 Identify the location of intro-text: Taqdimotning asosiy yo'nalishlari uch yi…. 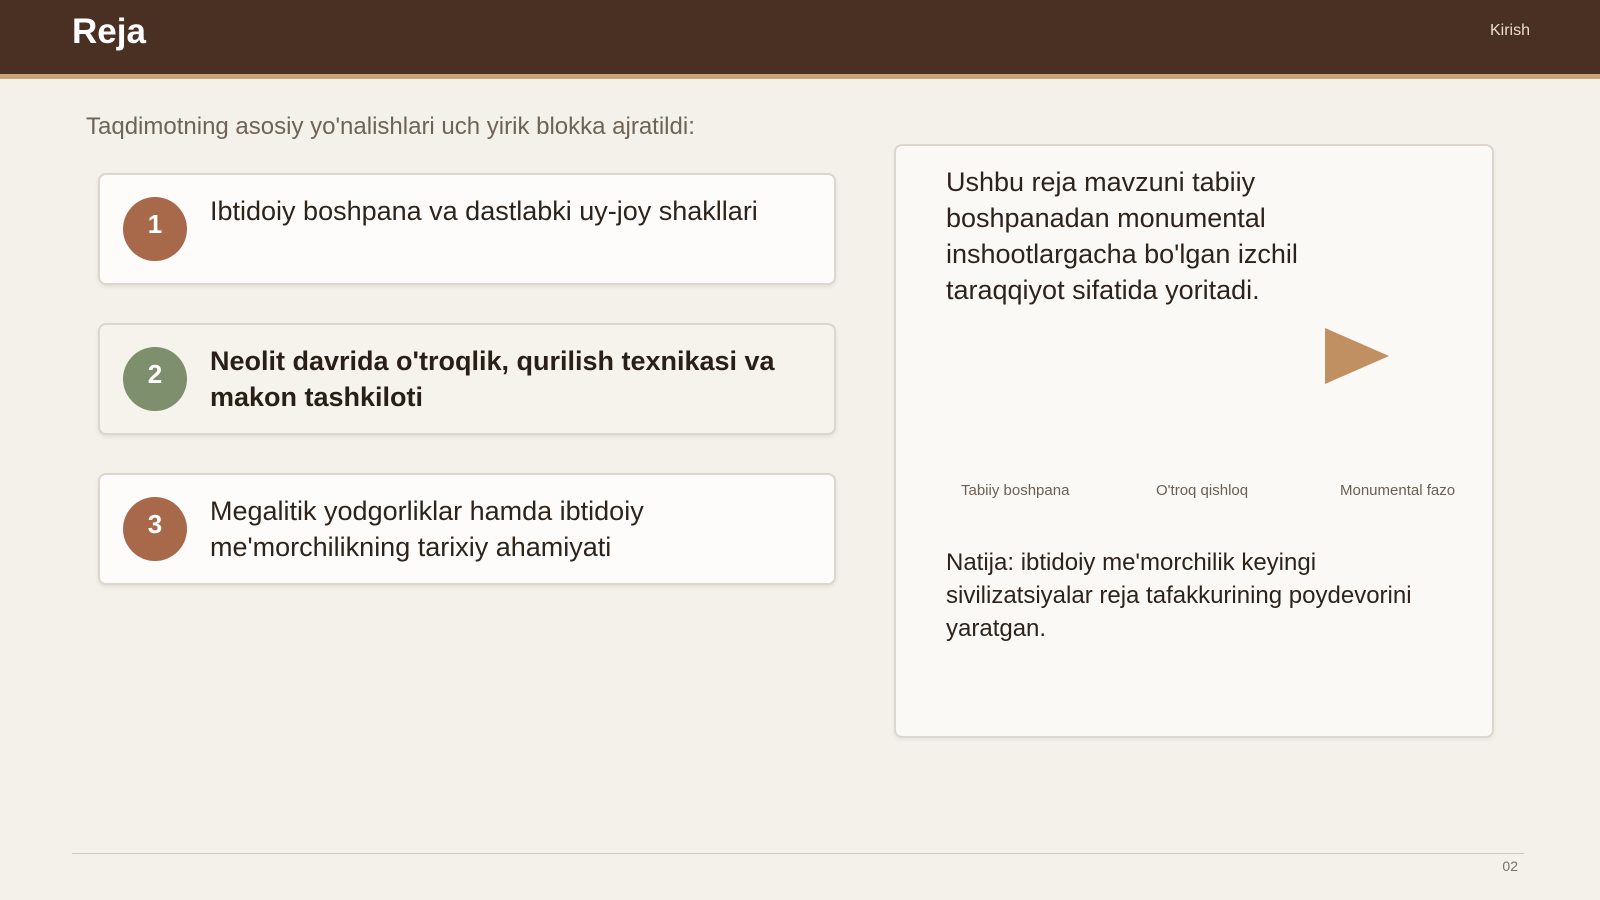
(390, 126).